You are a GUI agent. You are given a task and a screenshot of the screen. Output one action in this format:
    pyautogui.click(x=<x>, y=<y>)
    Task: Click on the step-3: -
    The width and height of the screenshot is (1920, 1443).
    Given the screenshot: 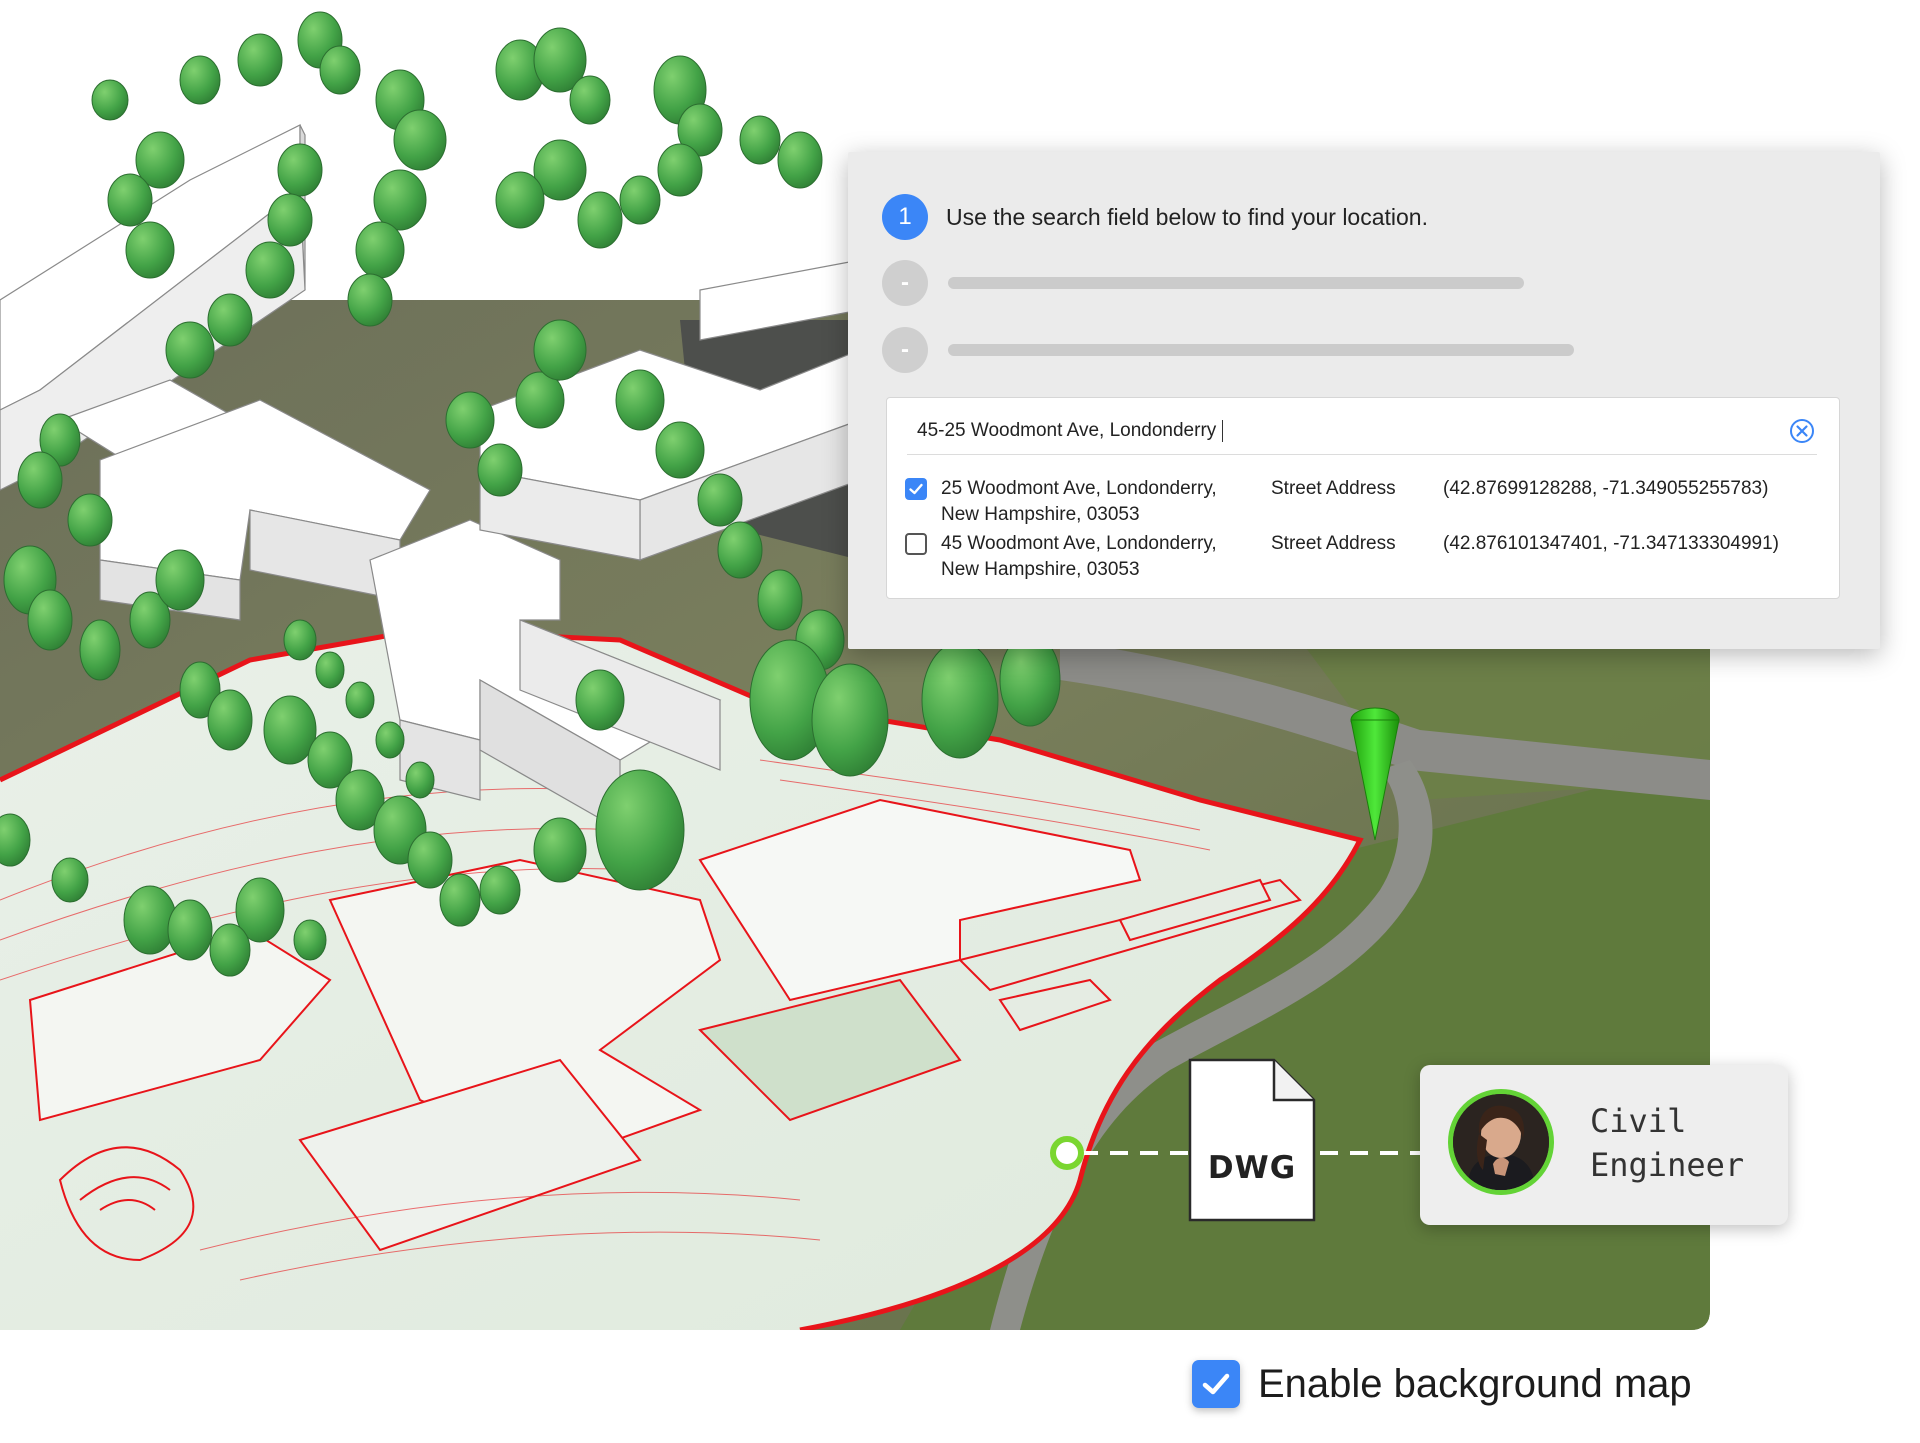 What is the action you would take?
    pyautogui.click(x=1228, y=350)
    